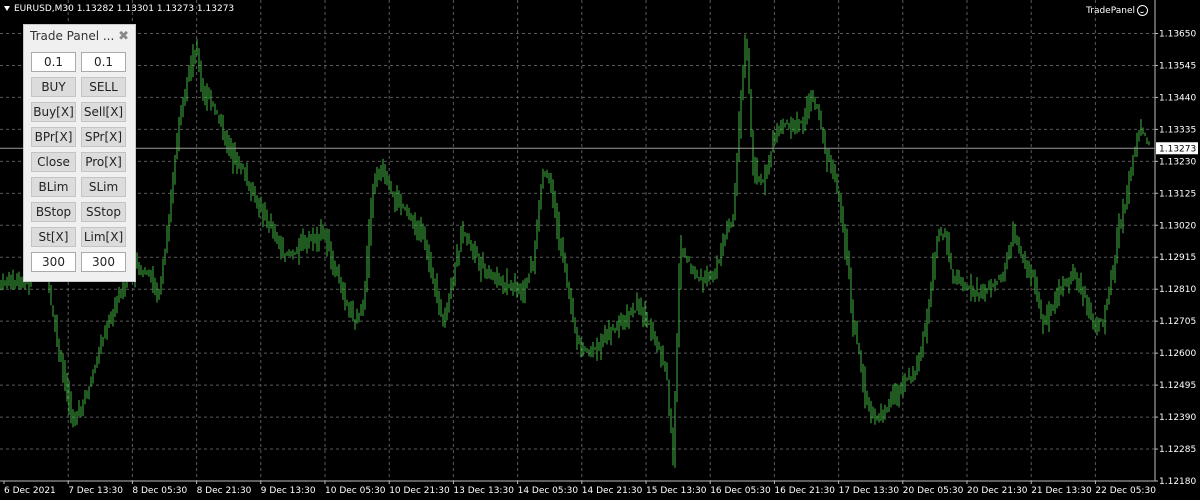 The image size is (1200, 500). Describe the element at coordinates (30, 491) in the screenshot. I see `time-axis-label: 6 Dec 2021` at that location.